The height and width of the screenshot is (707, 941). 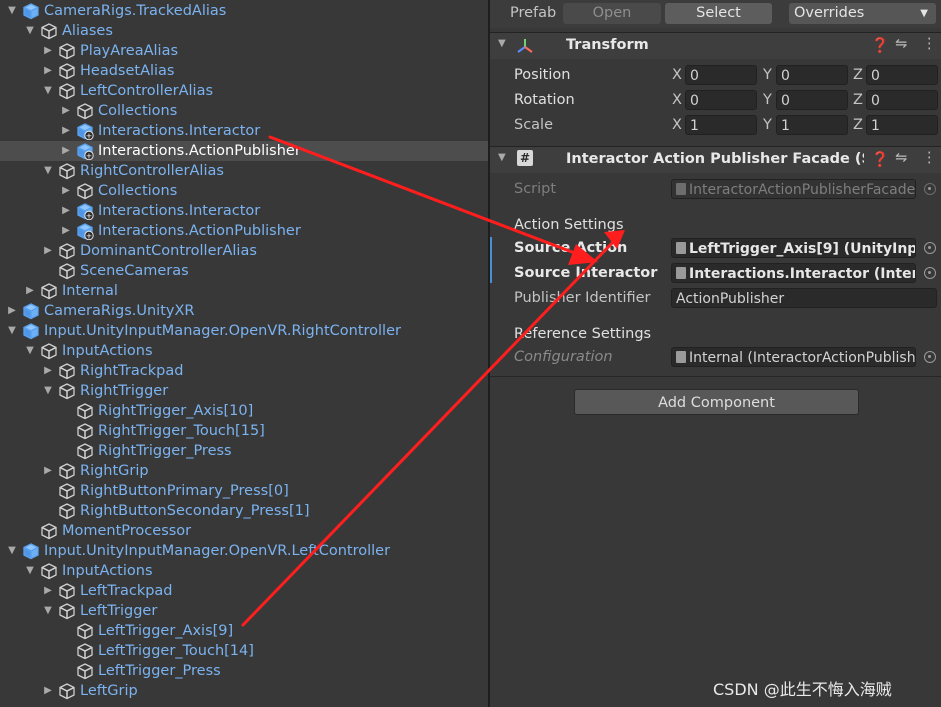 I want to click on annotation-arrow-interactor, so click(x=425, y=196).